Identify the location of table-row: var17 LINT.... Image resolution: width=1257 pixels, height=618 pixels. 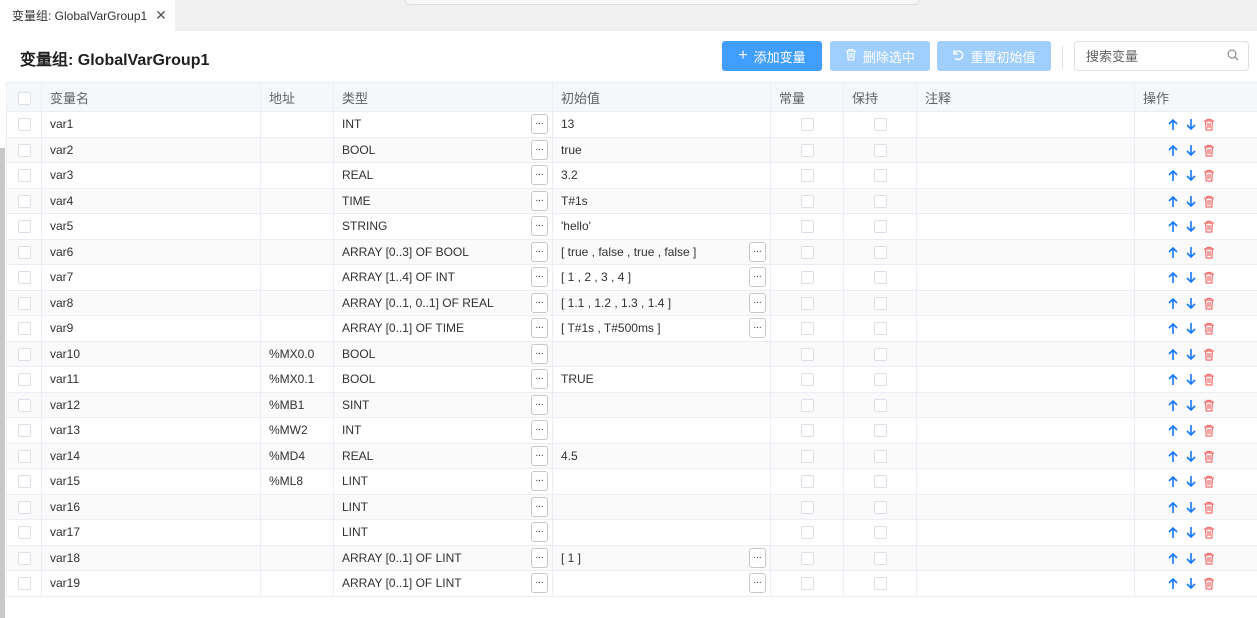
(631, 532).